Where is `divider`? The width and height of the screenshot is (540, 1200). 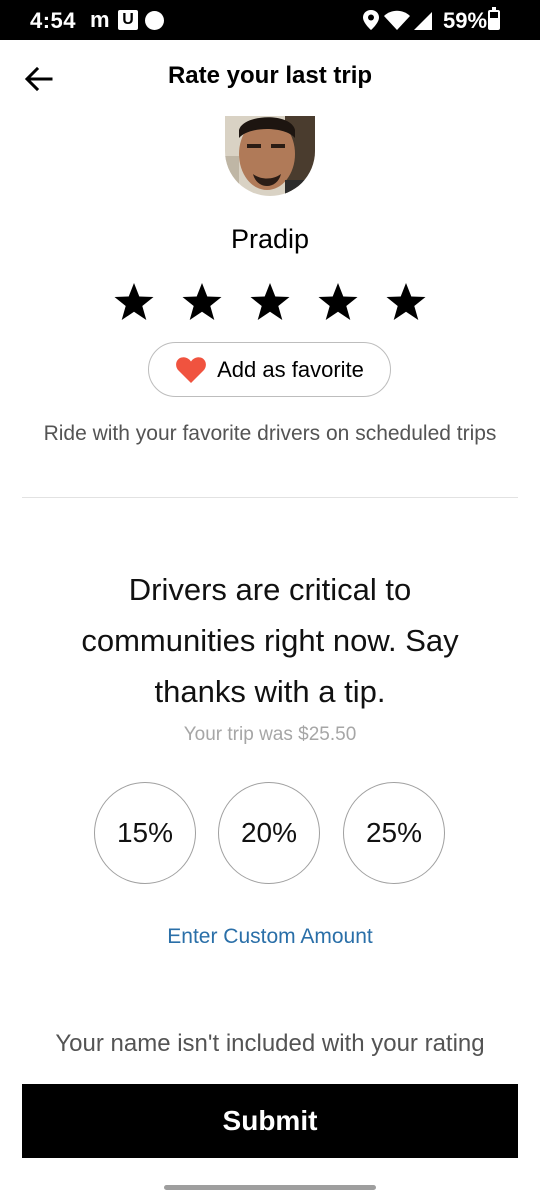
divider is located at coordinates (270, 497).